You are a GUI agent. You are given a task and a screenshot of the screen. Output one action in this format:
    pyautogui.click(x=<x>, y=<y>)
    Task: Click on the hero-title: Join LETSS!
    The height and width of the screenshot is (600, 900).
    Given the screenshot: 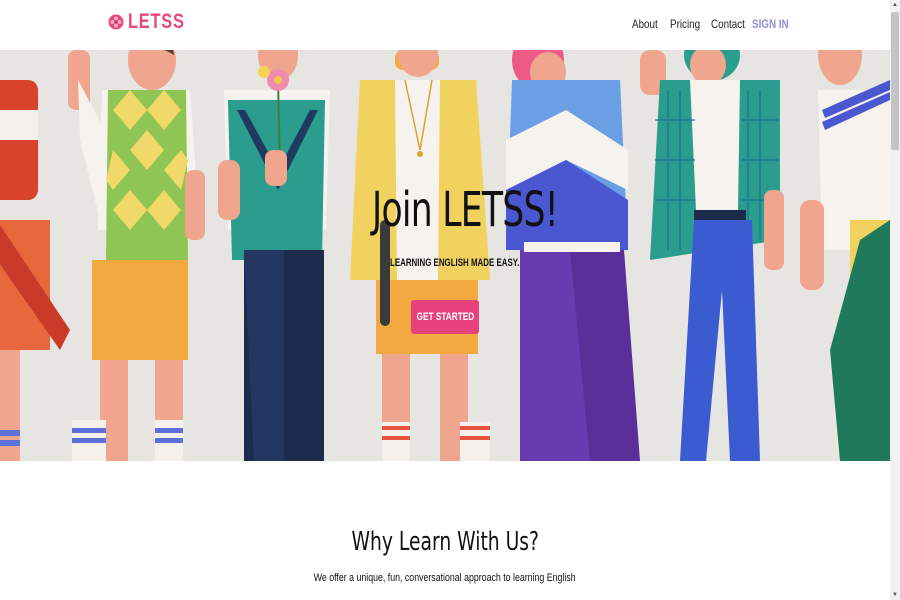 What is the action you would take?
    pyautogui.click(x=465, y=210)
    